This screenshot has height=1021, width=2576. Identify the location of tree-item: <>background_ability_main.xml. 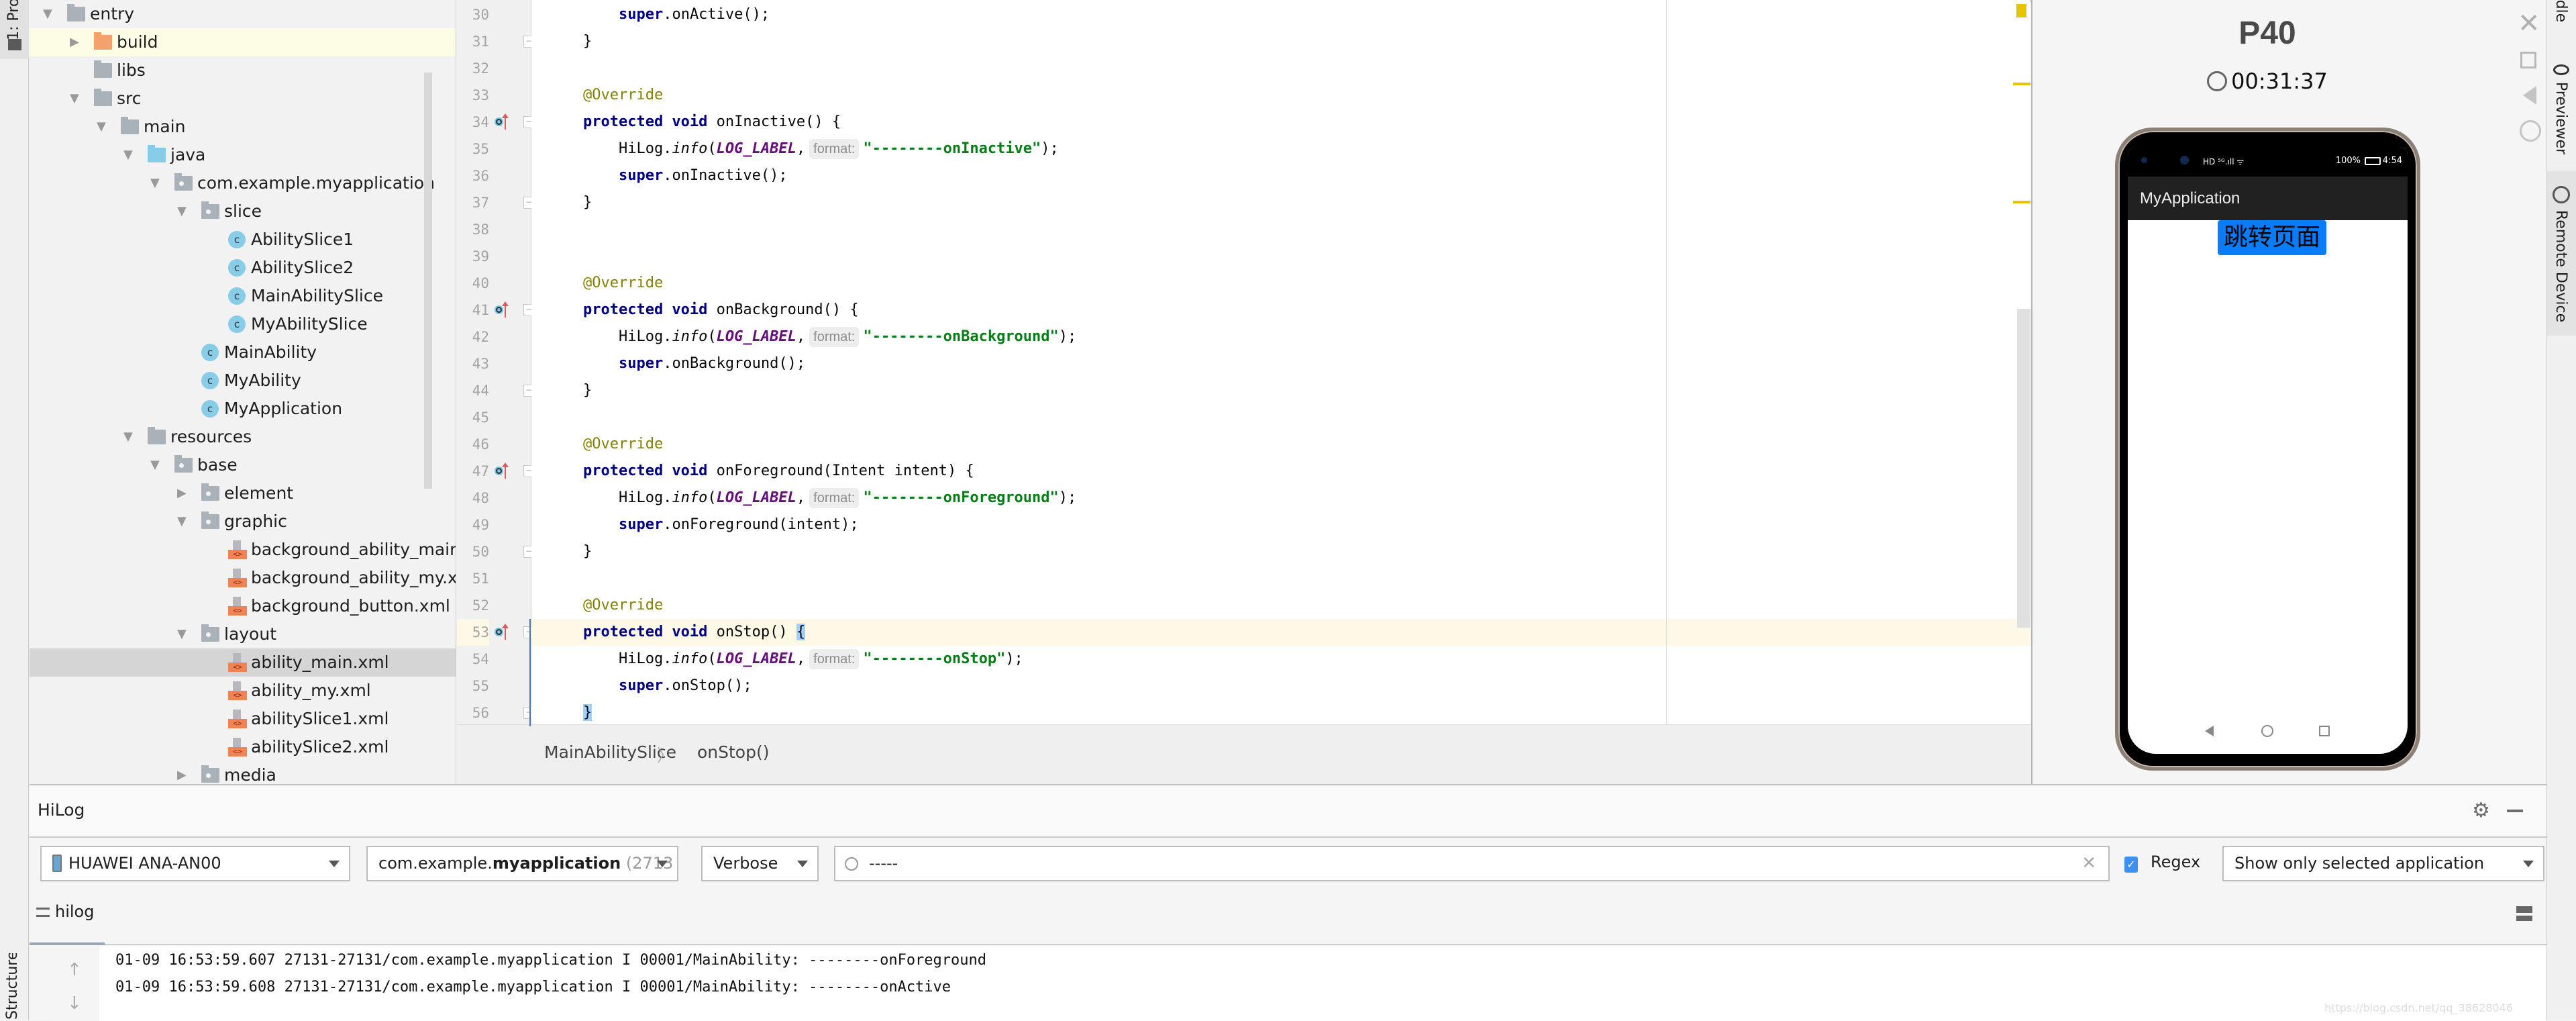
(243, 550).